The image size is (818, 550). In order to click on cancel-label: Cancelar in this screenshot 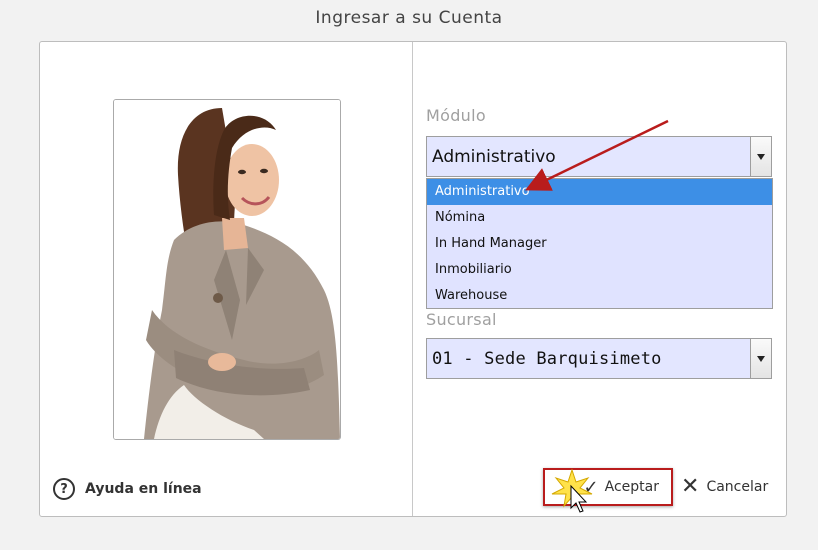, I will do `click(737, 487)`.